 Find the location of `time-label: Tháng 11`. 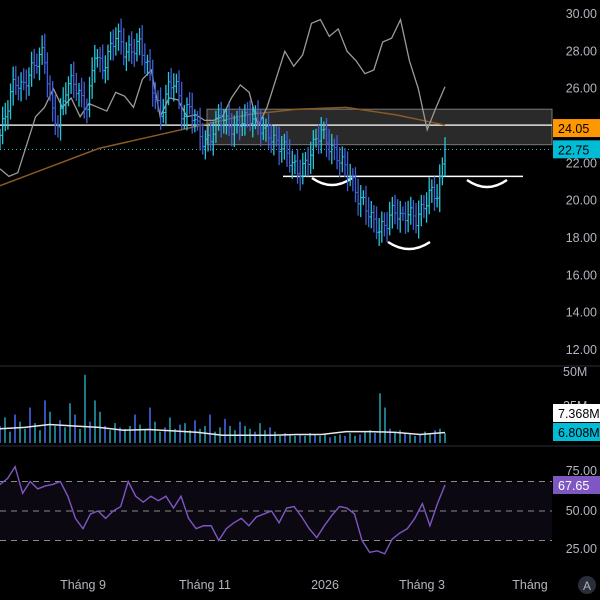

time-label: Tháng 11 is located at coordinates (205, 585).